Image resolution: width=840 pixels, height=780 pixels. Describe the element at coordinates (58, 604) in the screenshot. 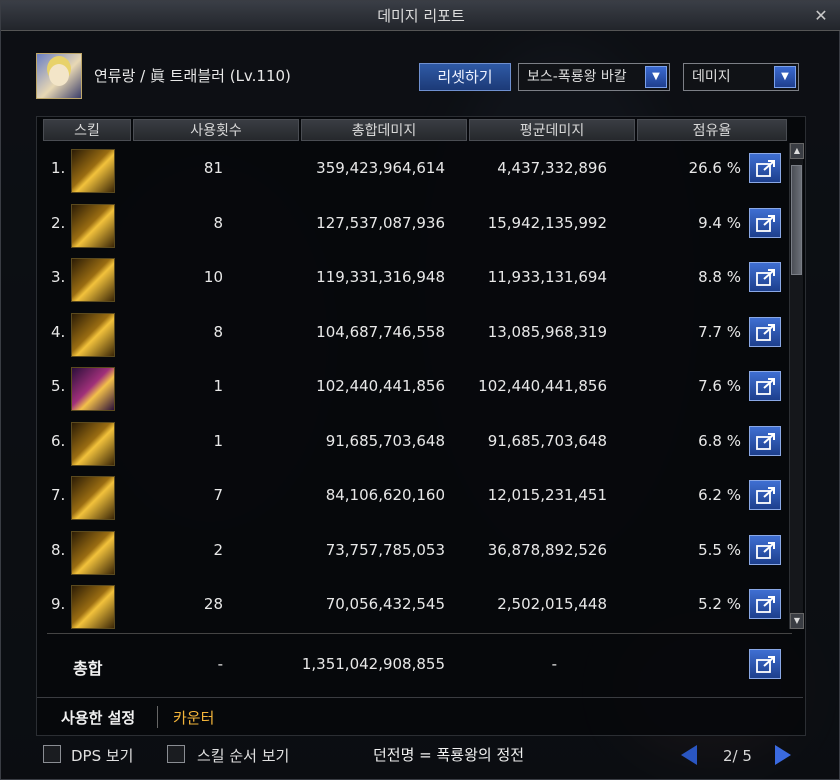

I see `row-rank: 9.` at that location.